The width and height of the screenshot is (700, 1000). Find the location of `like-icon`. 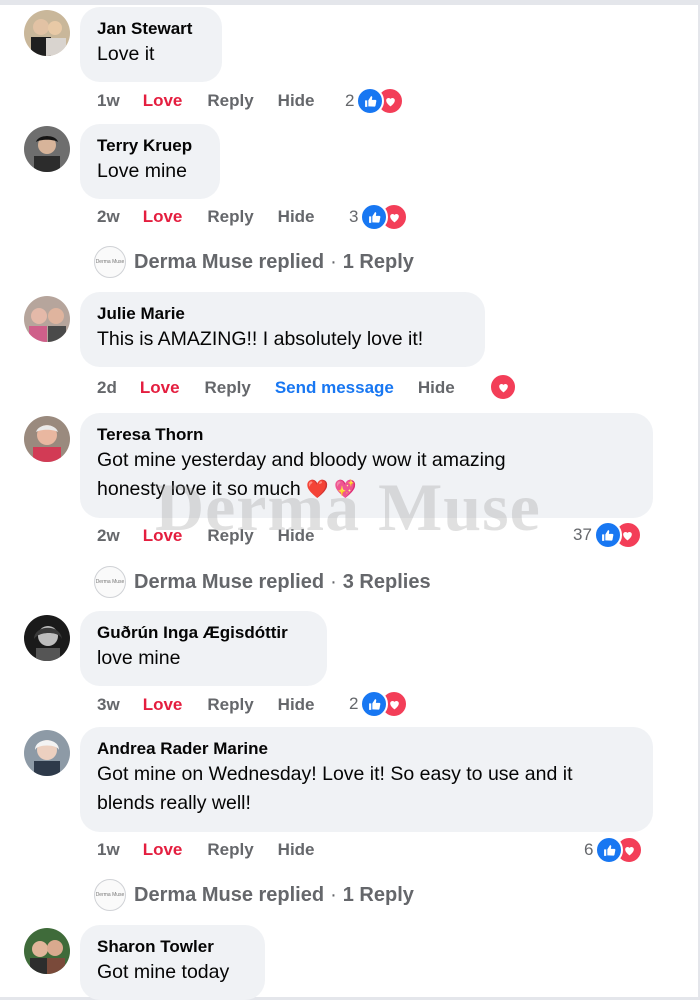

like-icon is located at coordinates (607, 535).